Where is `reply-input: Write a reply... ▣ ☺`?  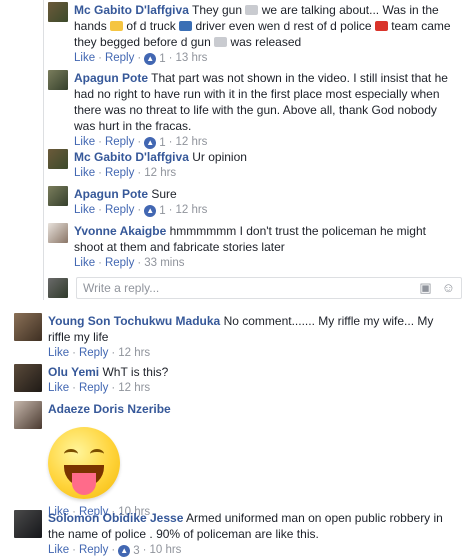
reply-input: Write a reply... ▣ ☺ is located at coordinates (269, 288).